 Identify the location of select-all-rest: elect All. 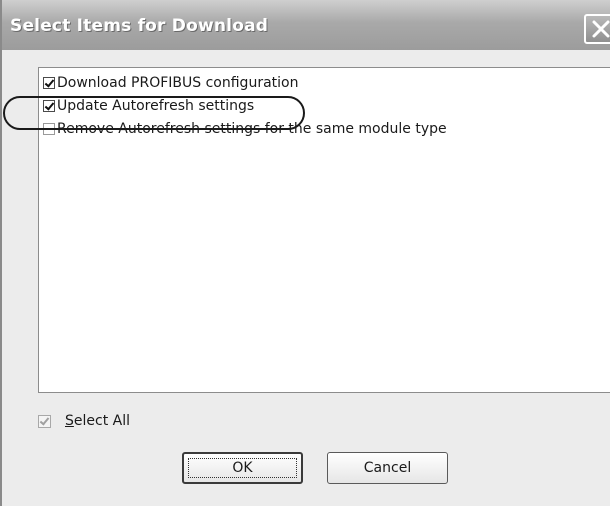
(101, 421).